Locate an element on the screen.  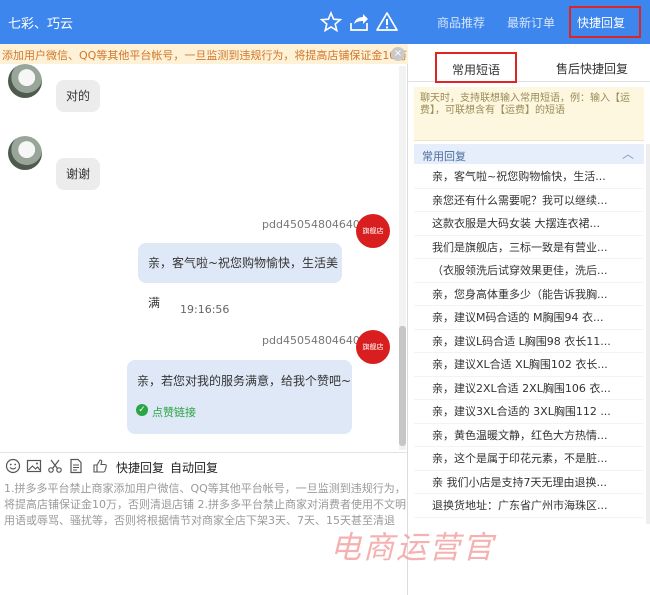
chevron-up-icon: ︿ is located at coordinates (628, 153).